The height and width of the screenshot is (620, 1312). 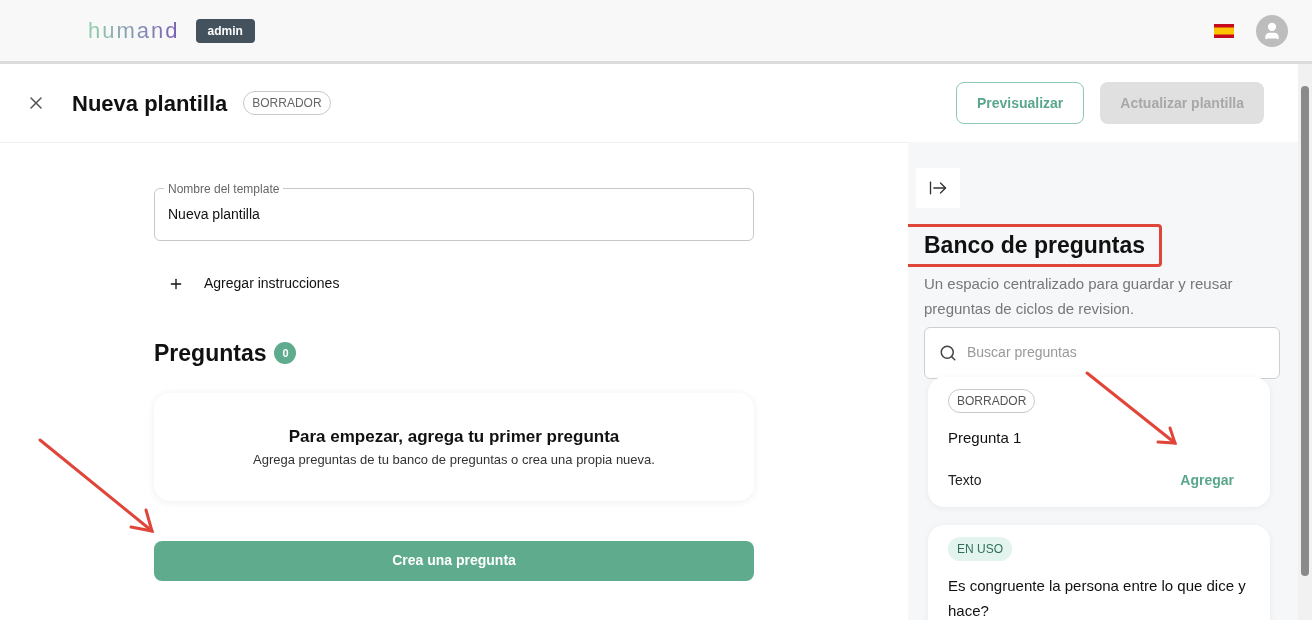 I want to click on status-tag: EN USO, so click(x=980, y=548).